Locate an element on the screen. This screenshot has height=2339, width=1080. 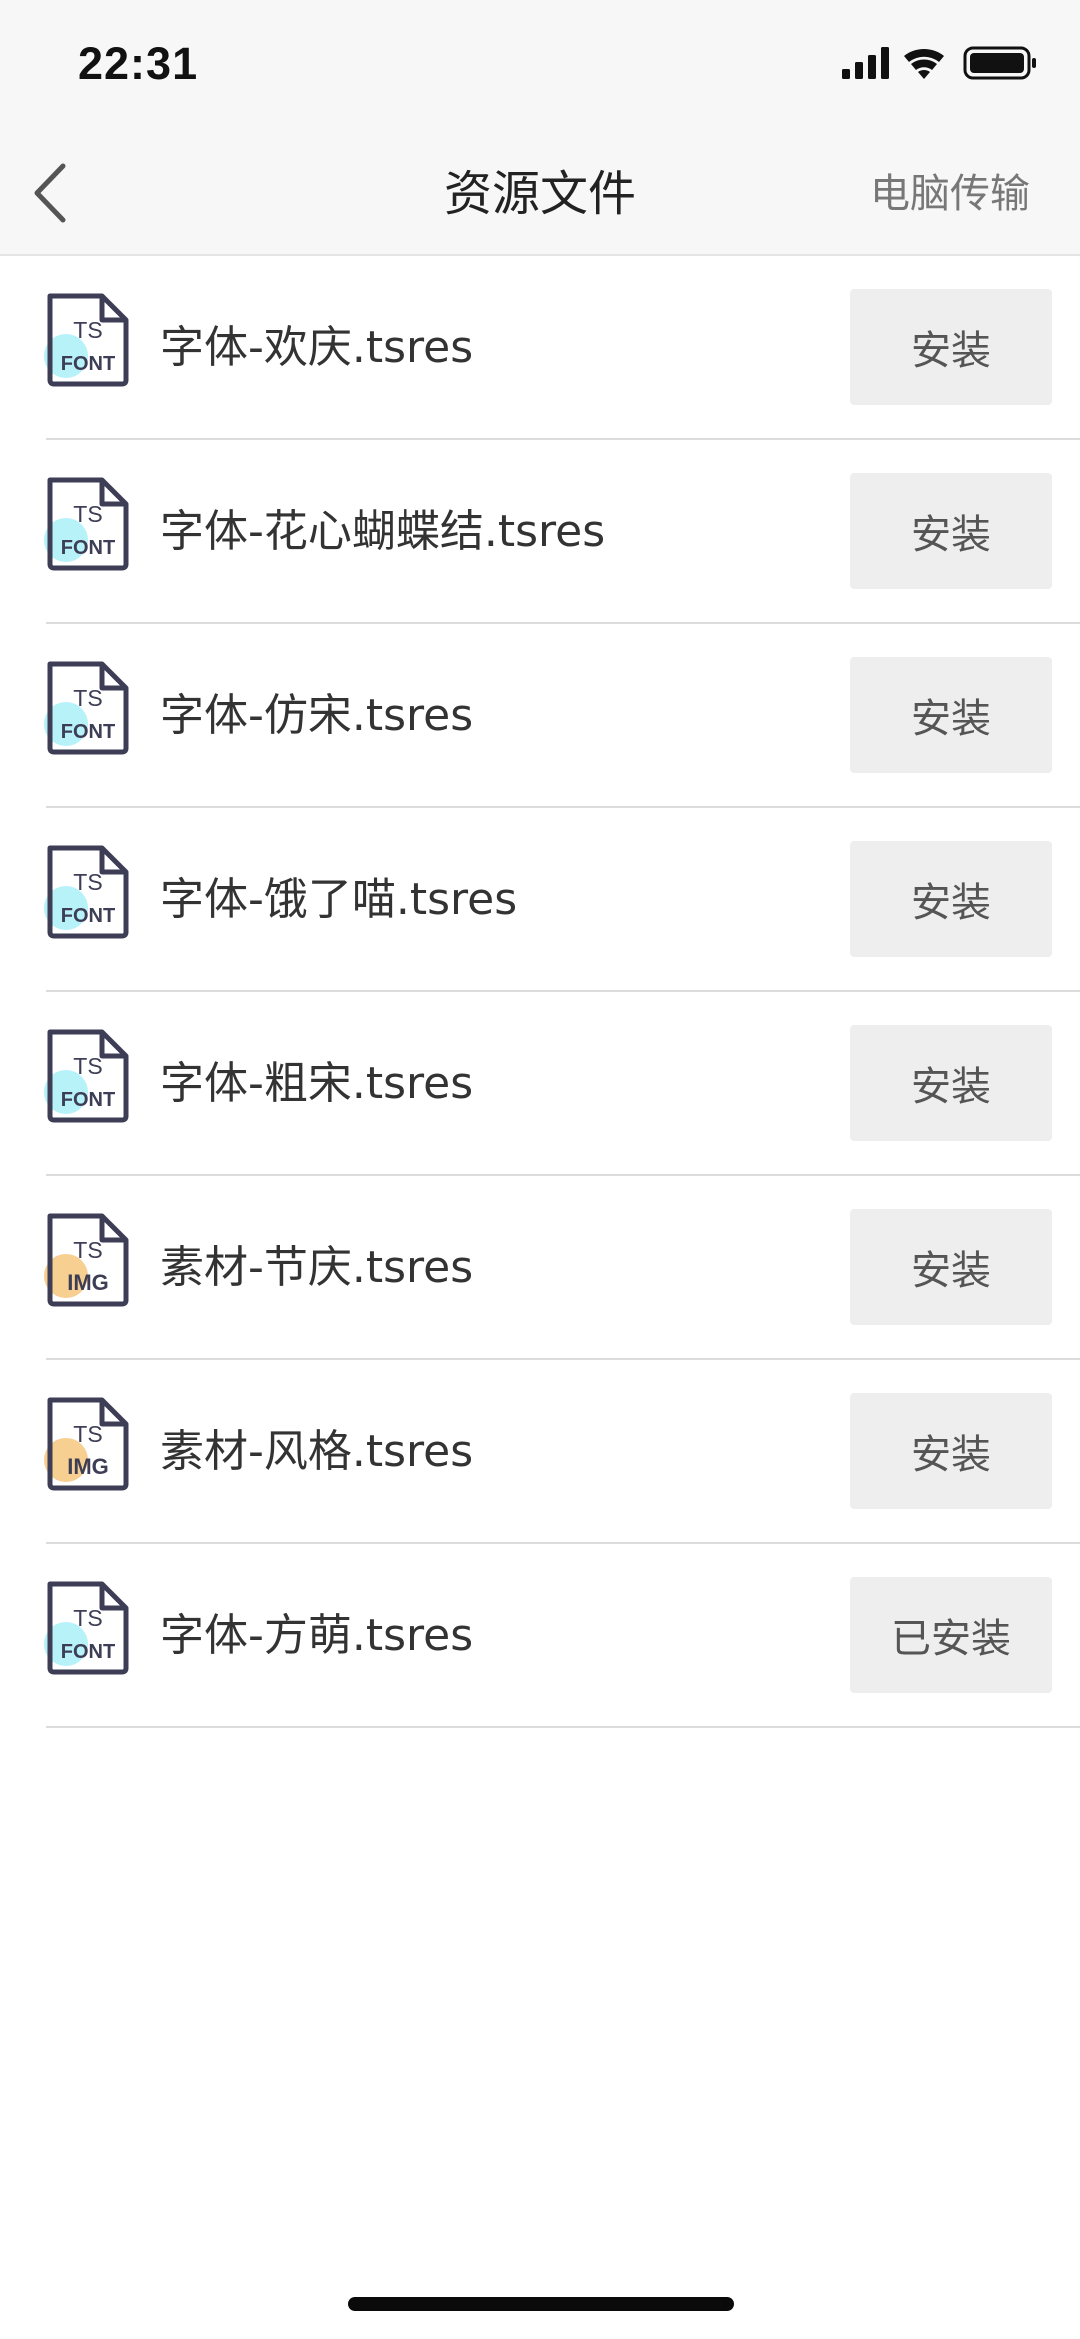
file-name: 字体-欢庆.tsres is located at coordinates (317, 347).